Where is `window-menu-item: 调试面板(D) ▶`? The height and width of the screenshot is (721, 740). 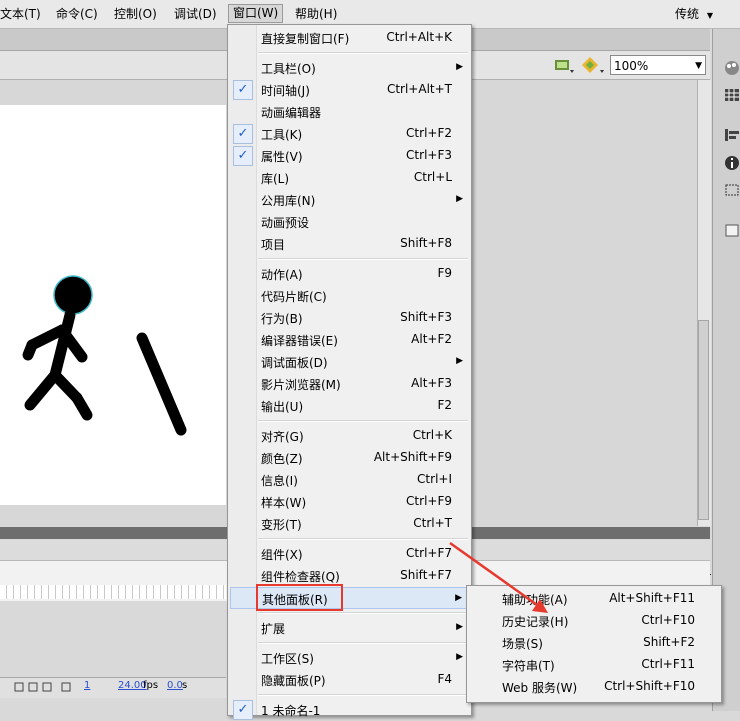 window-menu-item: 调试面板(D) ▶ is located at coordinates (349, 362).